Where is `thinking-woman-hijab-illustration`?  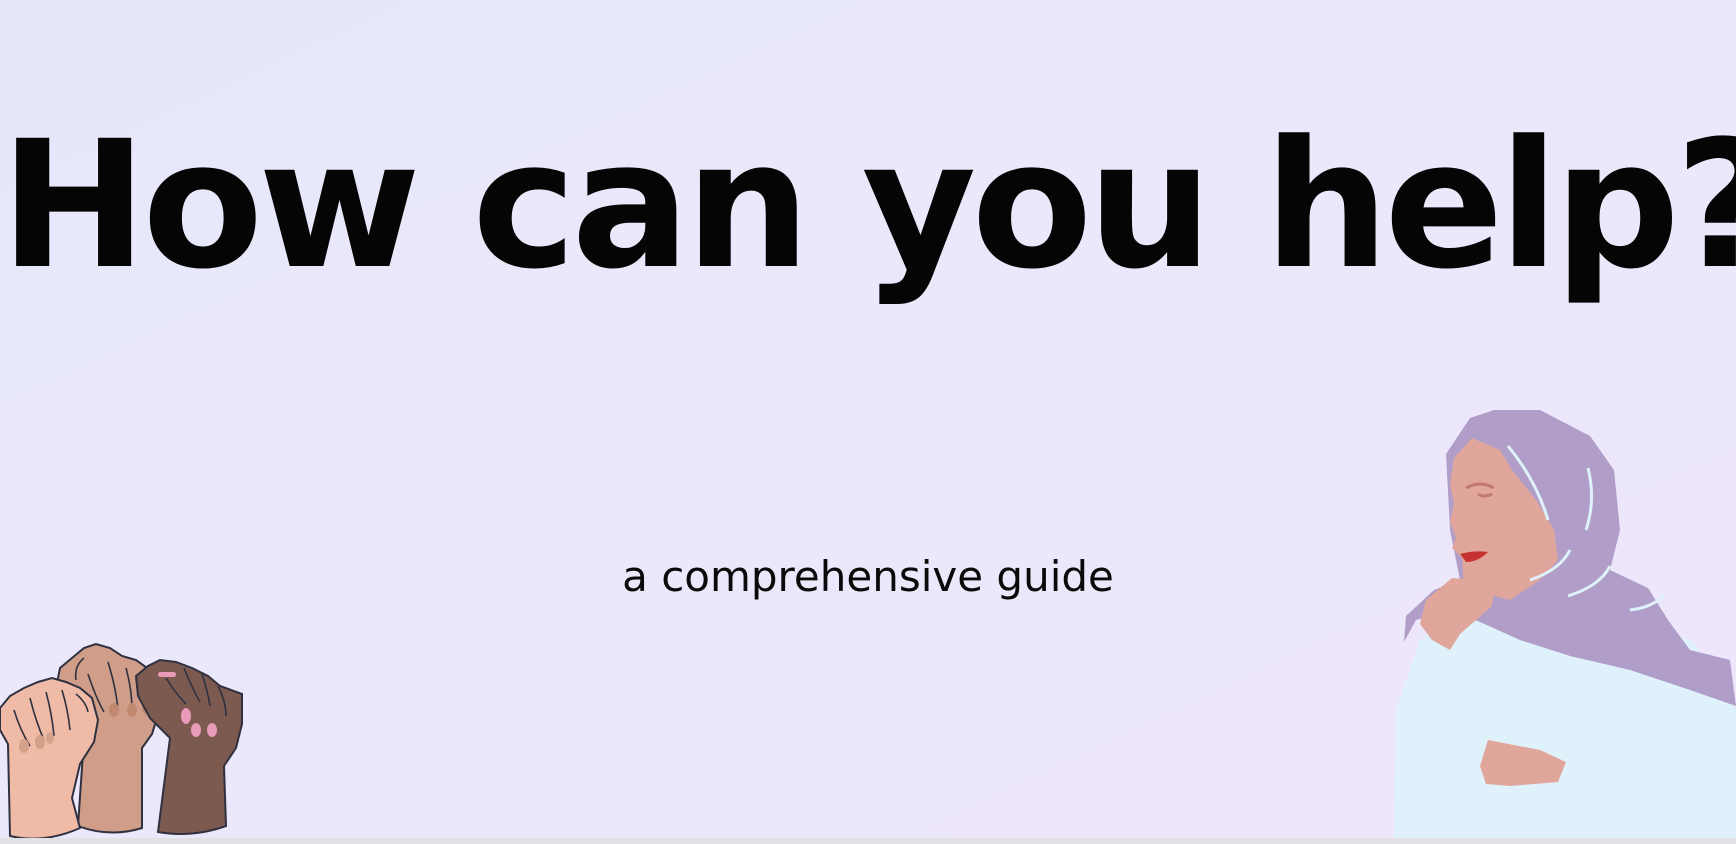
thinking-woman-hijab-illustration is located at coordinates (1565, 624).